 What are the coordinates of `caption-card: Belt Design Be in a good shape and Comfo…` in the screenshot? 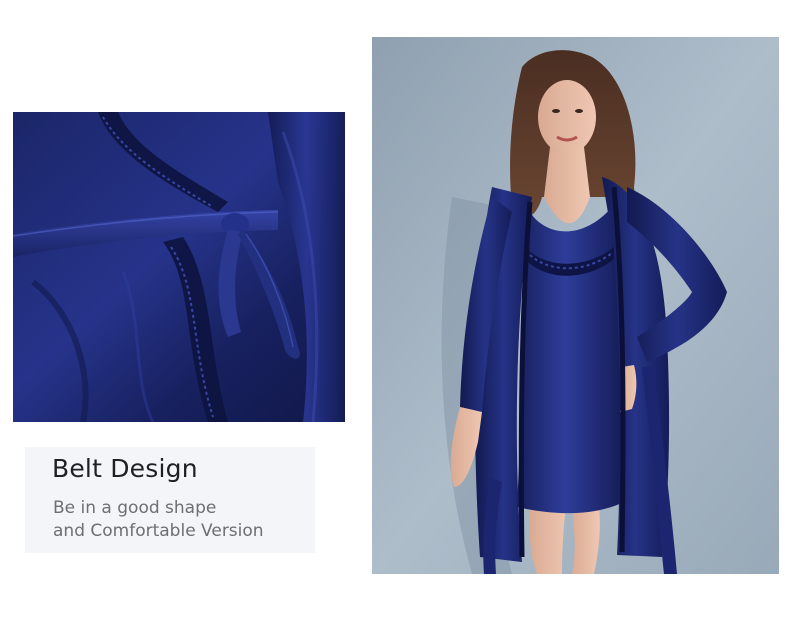 It's located at (170, 500).